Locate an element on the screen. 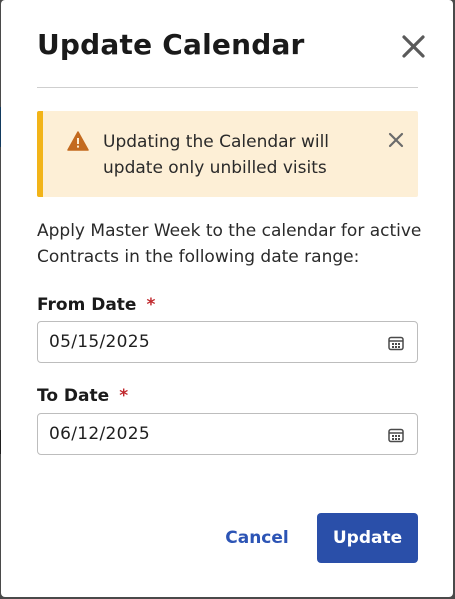 This screenshot has height=599, width=455. to-date-label-text: To Date is located at coordinates (73, 396).